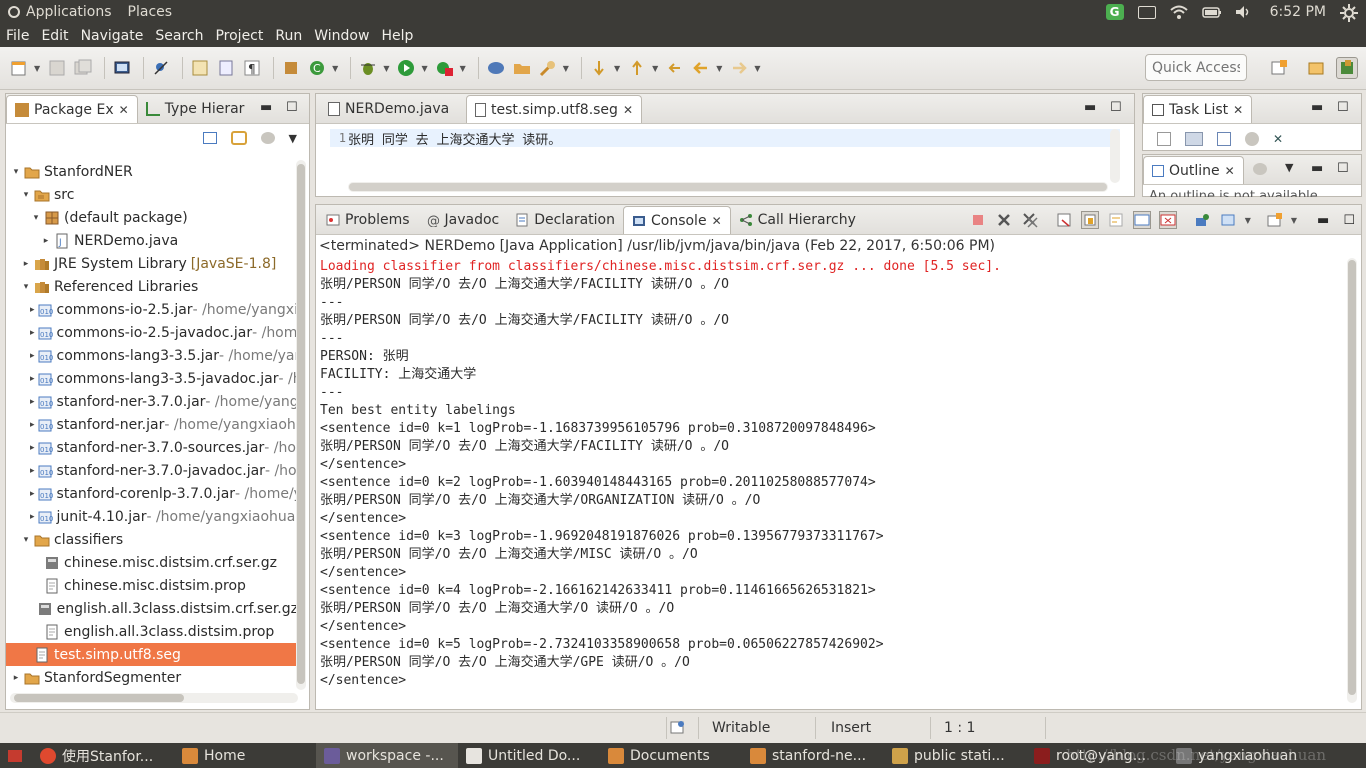 The image size is (1366, 768). Describe the element at coordinates (238, 138) in the screenshot. I see `link-with-editor-icon` at that location.